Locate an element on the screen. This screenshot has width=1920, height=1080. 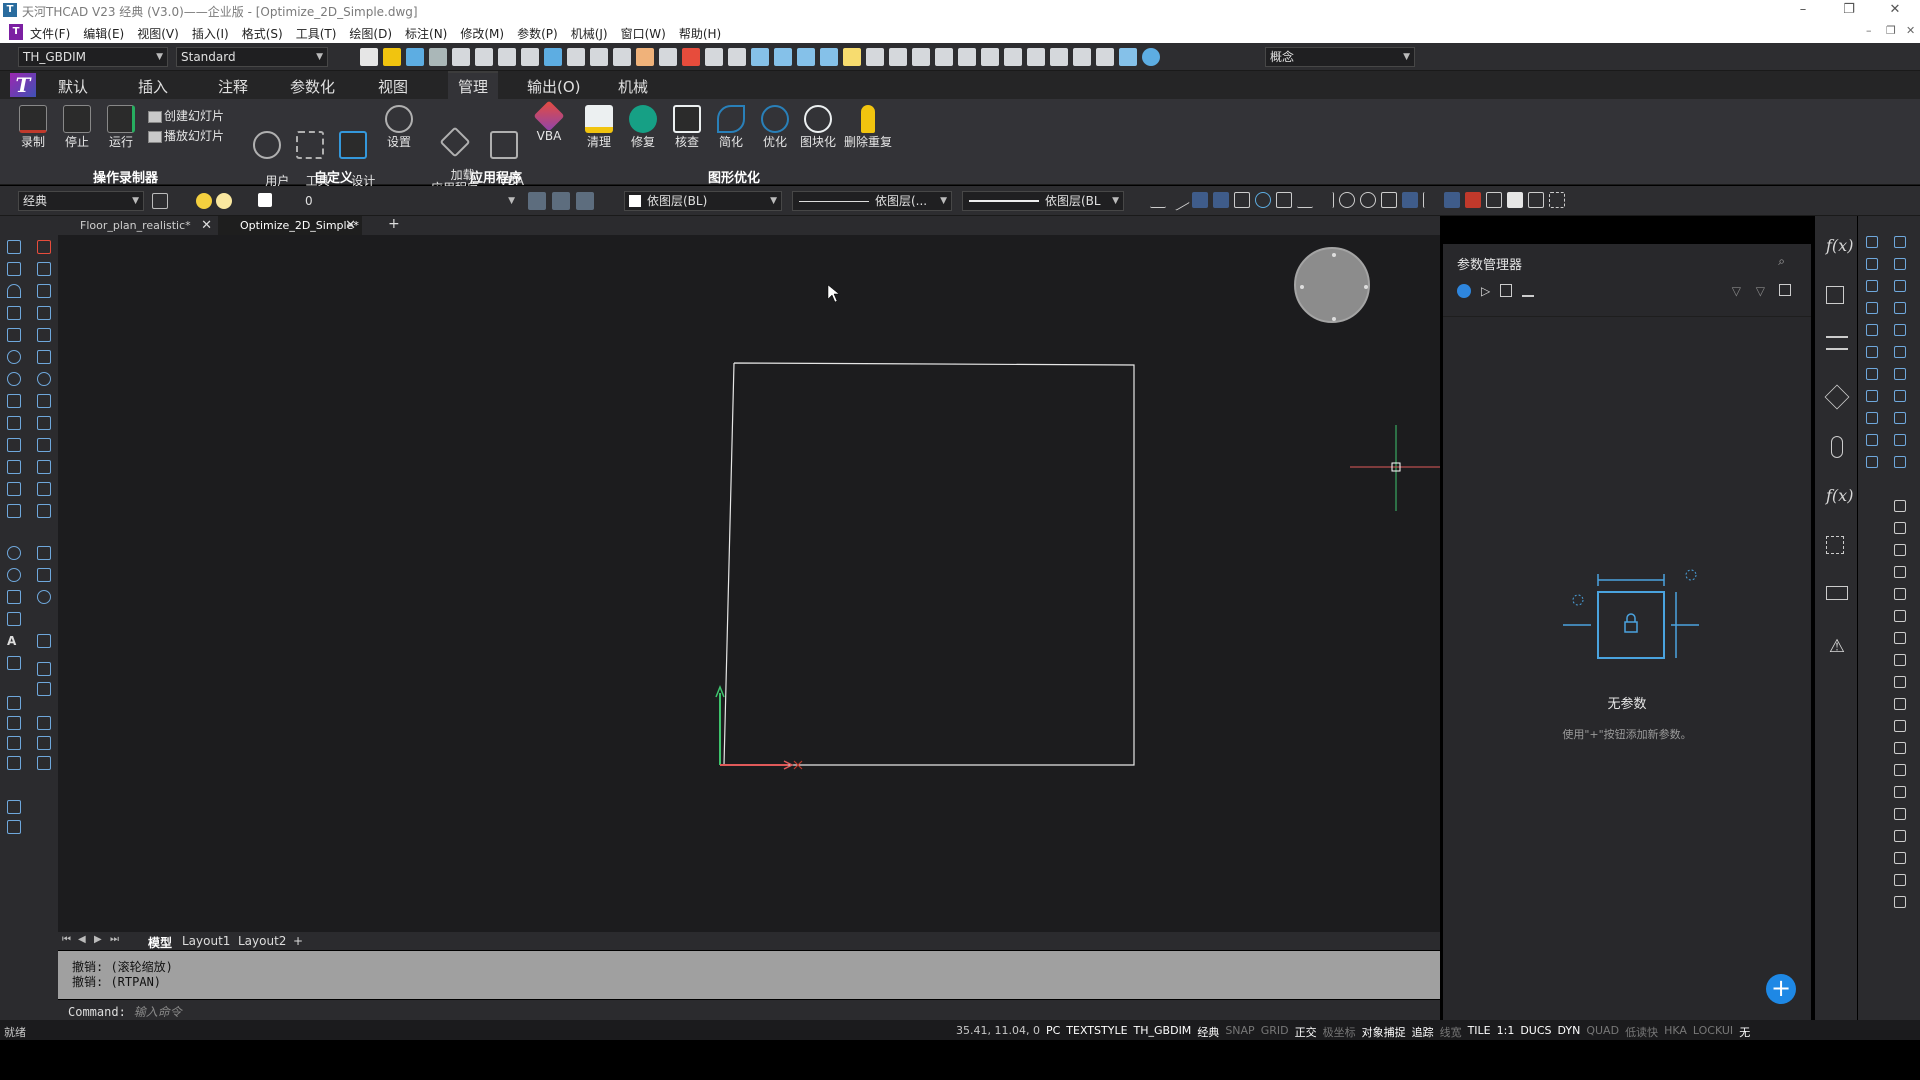
inquiry-icon is located at coordinates (783, 57).